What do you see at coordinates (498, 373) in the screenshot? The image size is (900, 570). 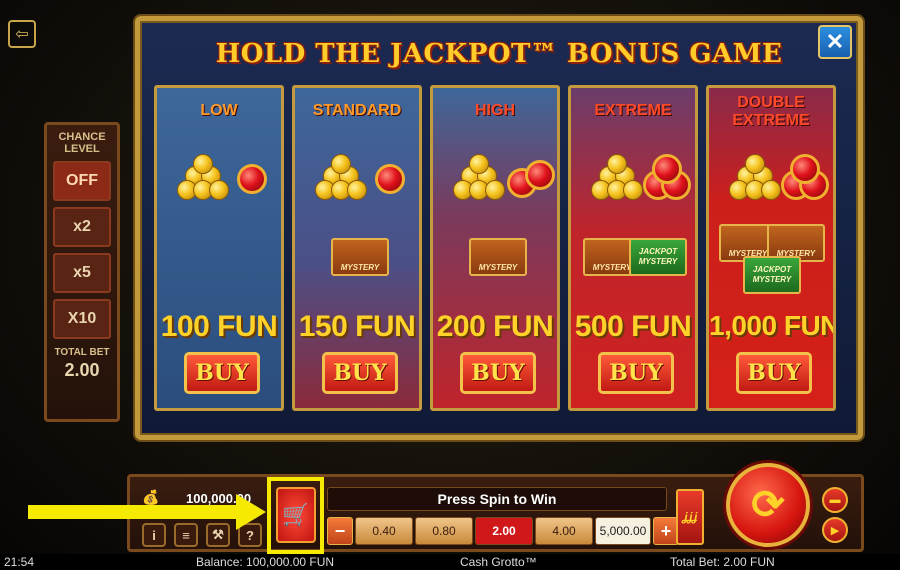 I see `buy-high-button: BUY` at bounding box center [498, 373].